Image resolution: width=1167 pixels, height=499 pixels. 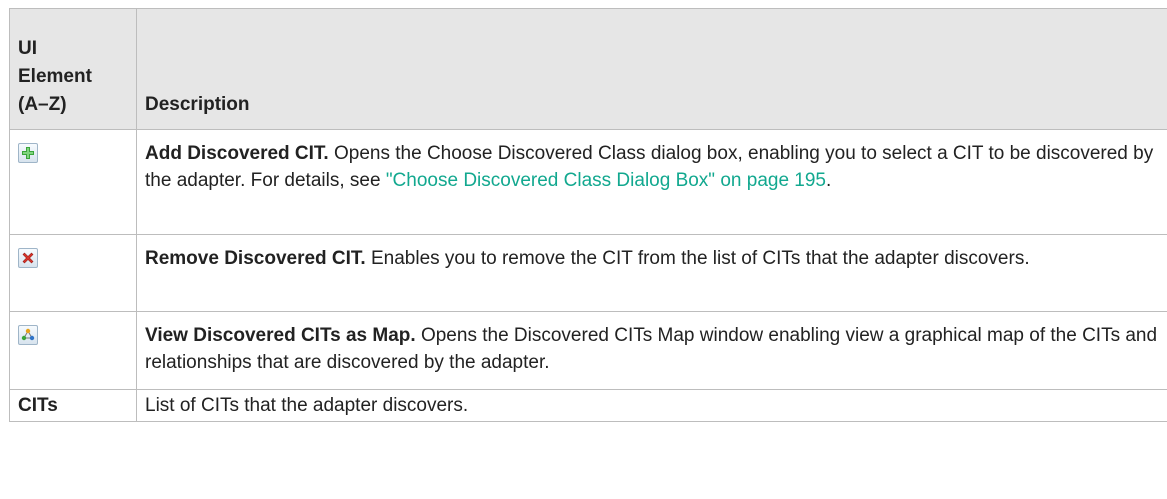 I want to click on add-plus-icon, so click(x=28, y=153).